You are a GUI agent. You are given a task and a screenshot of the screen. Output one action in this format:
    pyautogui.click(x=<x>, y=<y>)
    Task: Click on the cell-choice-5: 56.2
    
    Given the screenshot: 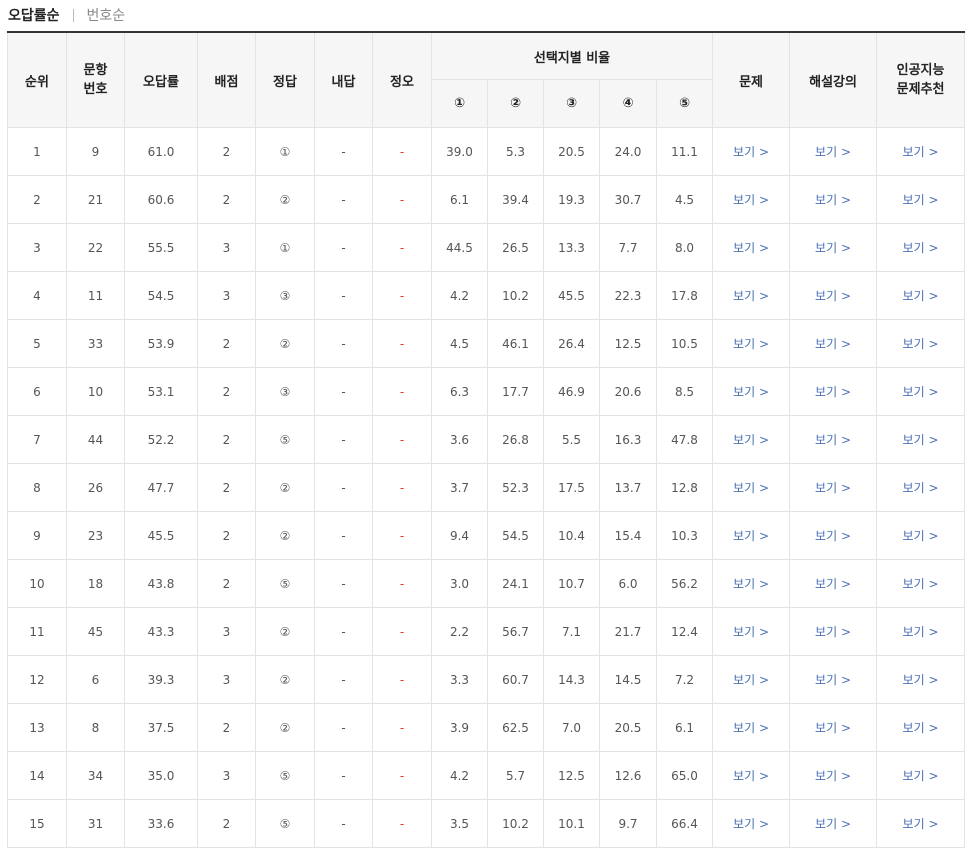 What is the action you would take?
    pyautogui.click(x=684, y=583)
    